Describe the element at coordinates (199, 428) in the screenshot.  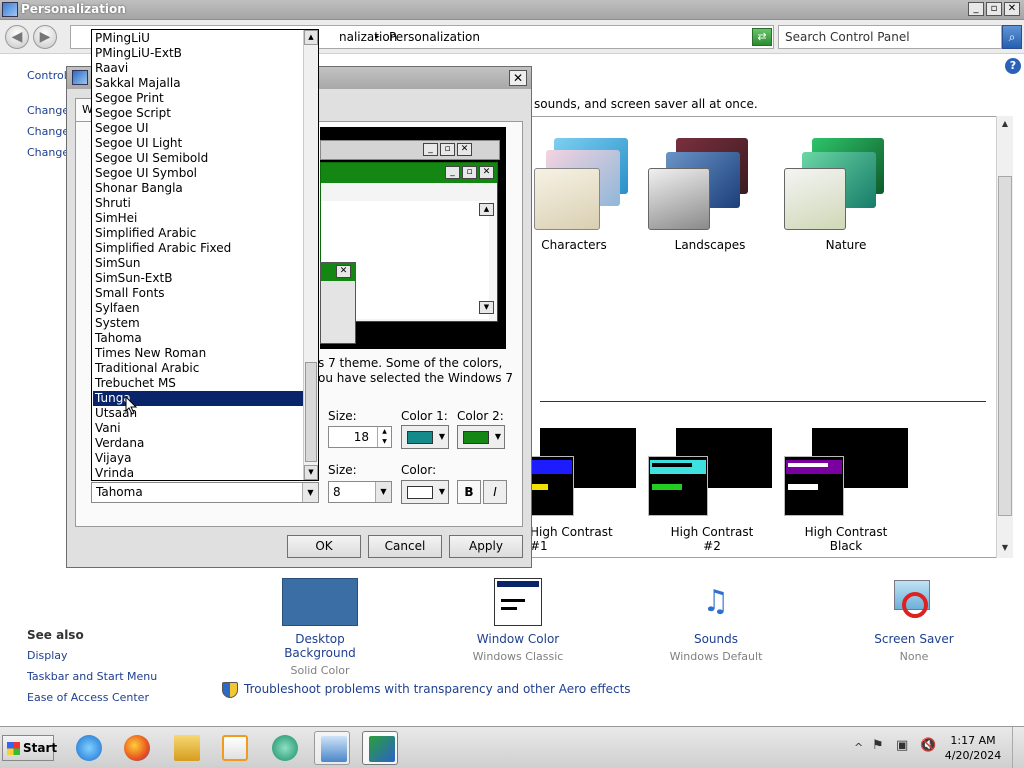
I see `font-option: Vani` at that location.